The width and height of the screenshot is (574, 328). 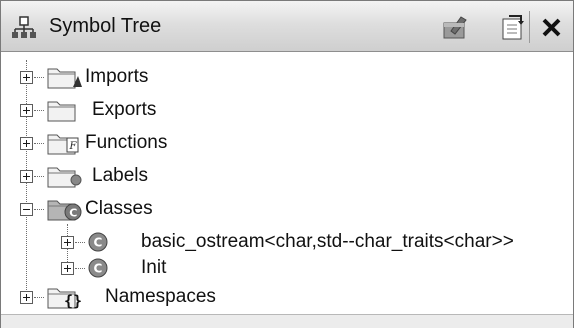 I want to click on toolbar-separator, so click(x=529, y=27).